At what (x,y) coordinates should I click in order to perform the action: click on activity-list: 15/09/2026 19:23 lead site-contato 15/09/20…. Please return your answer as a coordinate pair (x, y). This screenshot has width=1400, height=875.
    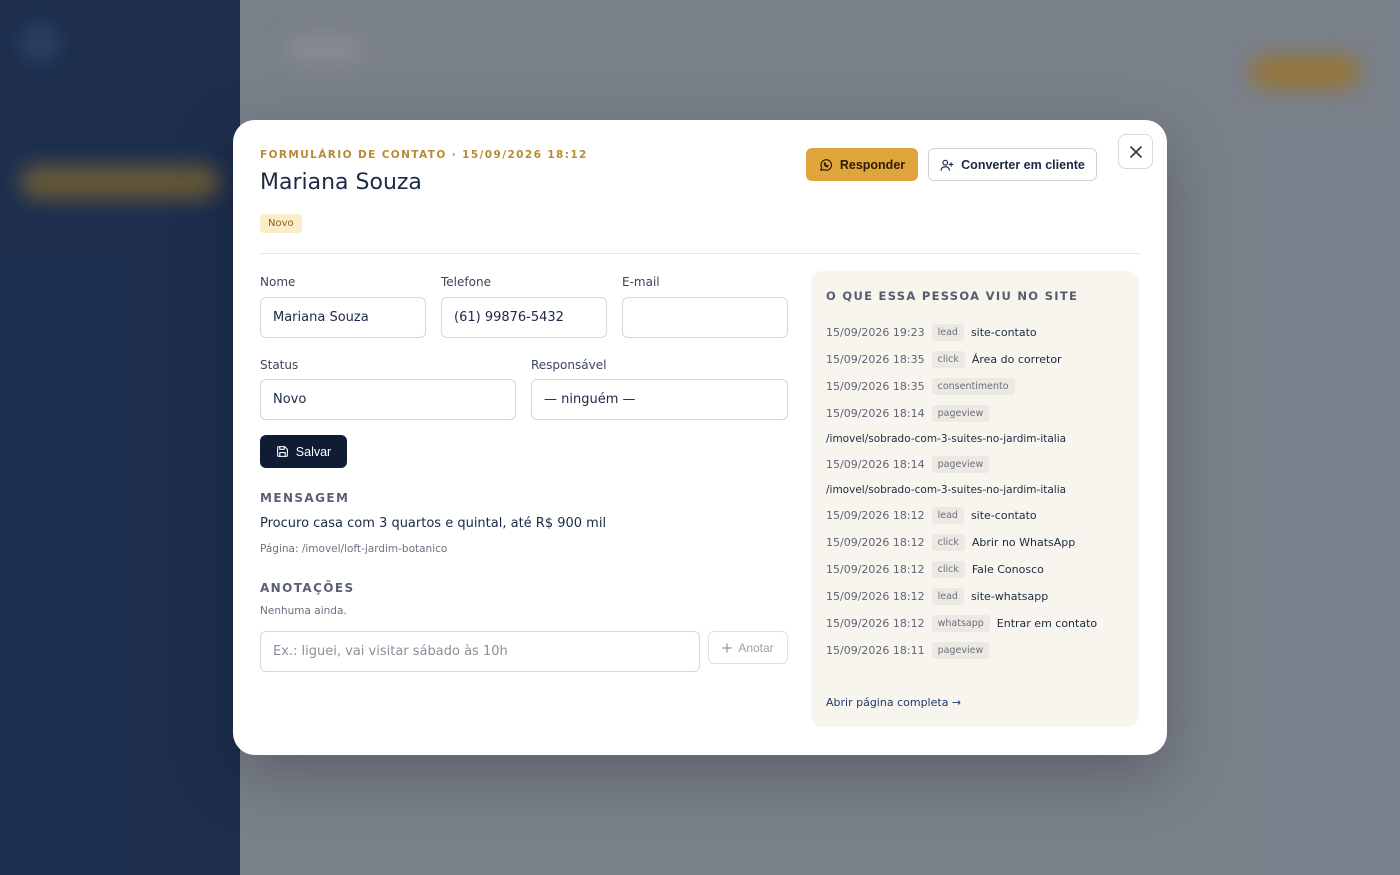
    Looking at the image, I should click on (981, 491).